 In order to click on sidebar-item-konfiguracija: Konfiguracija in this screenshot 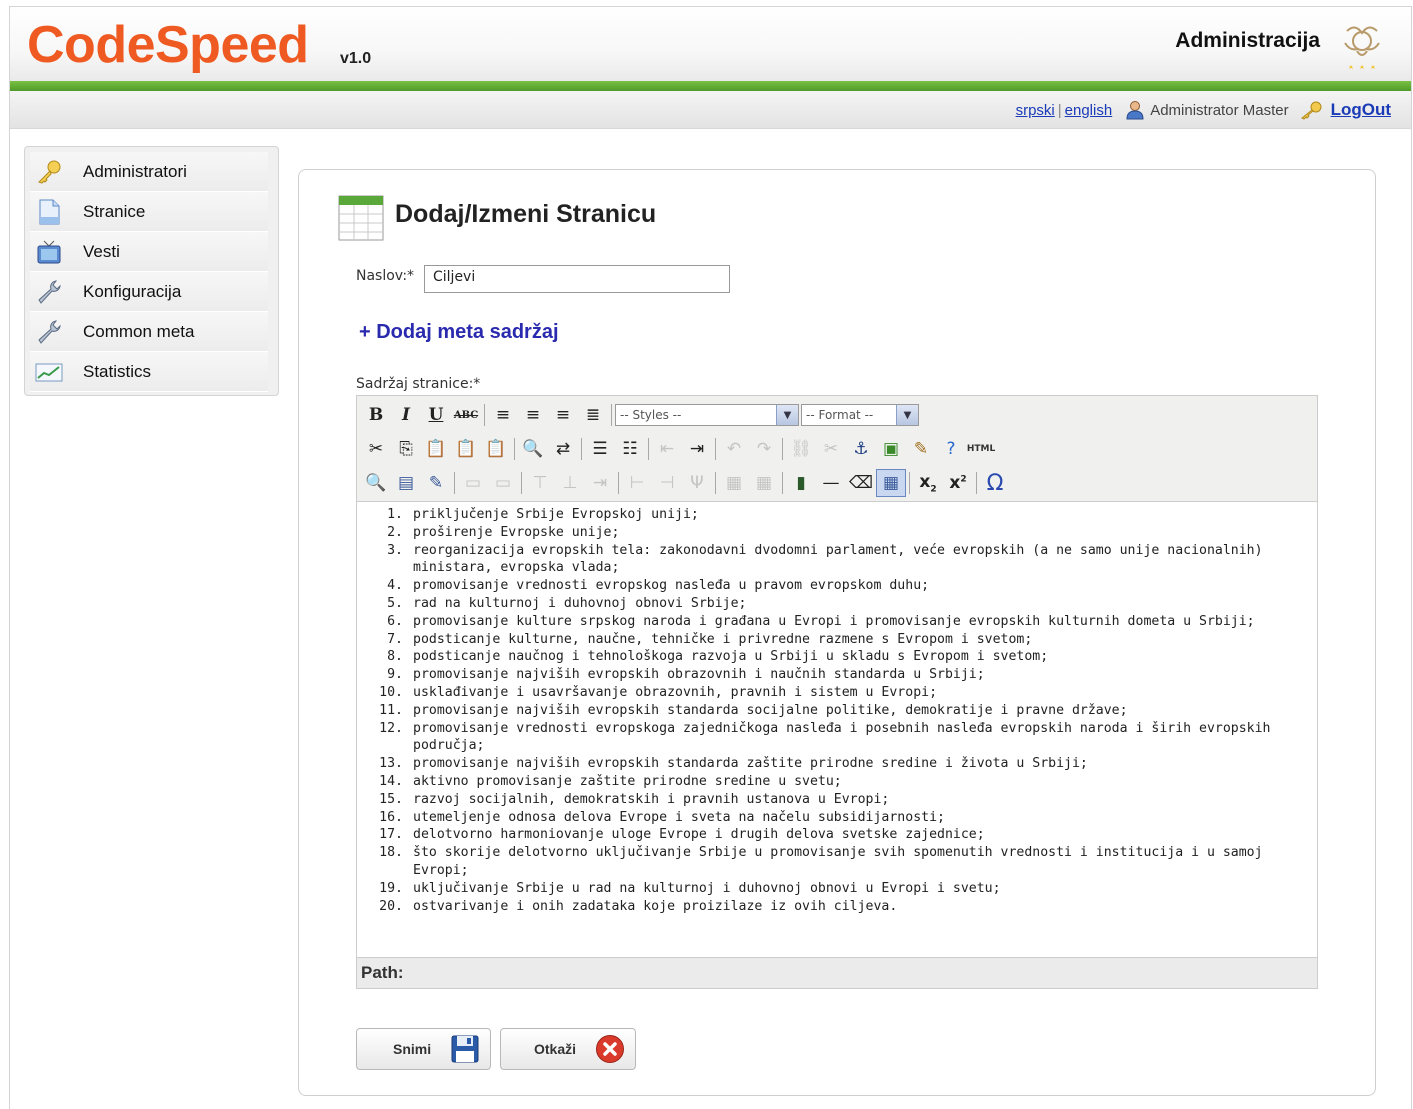, I will do `click(149, 292)`.